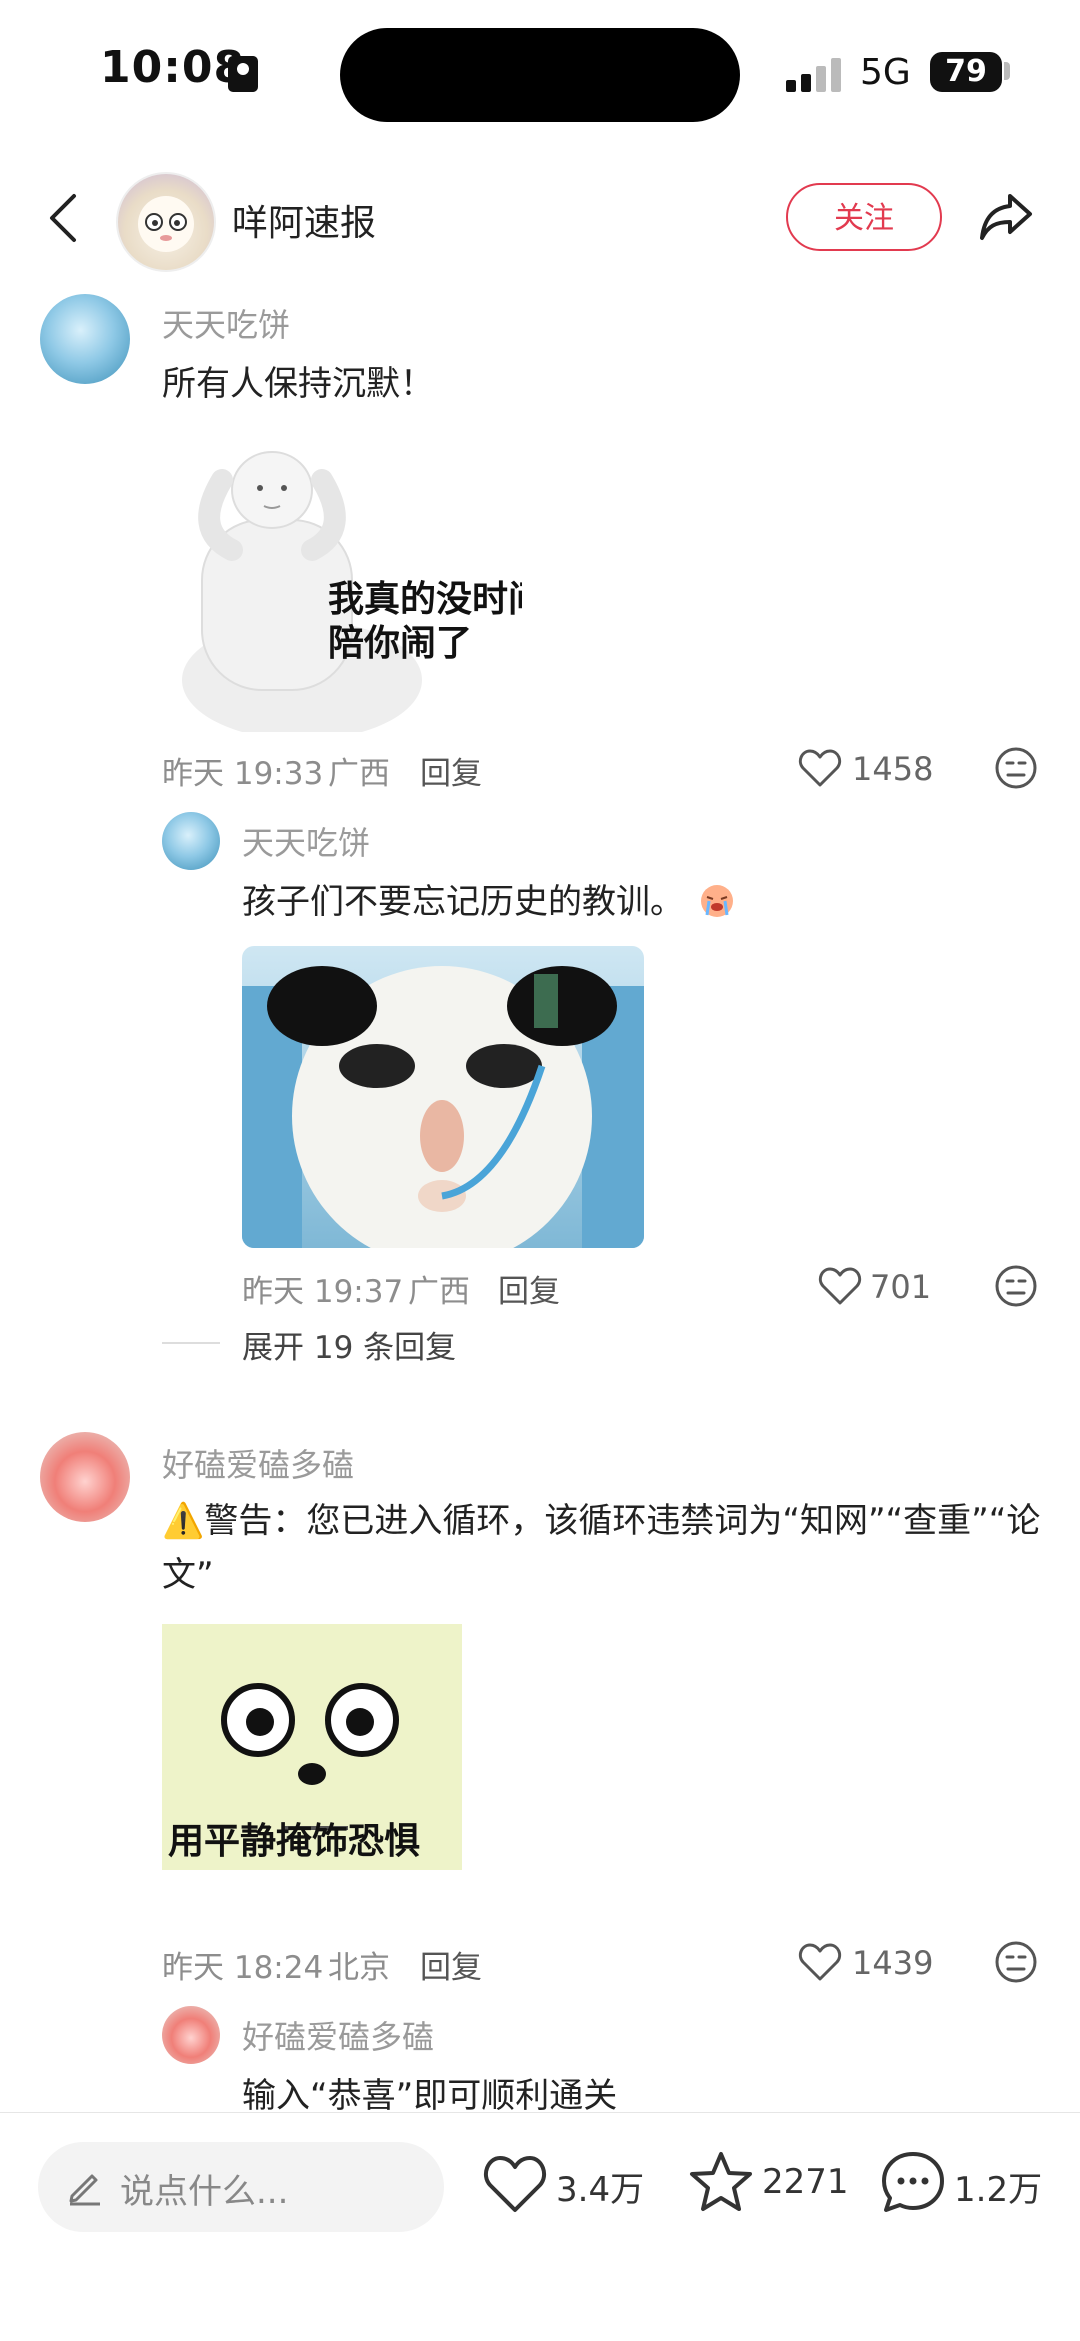 The width and height of the screenshot is (1080, 2341). Describe the element at coordinates (359, 774) in the screenshot. I see `comment-location: 广西` at that location.